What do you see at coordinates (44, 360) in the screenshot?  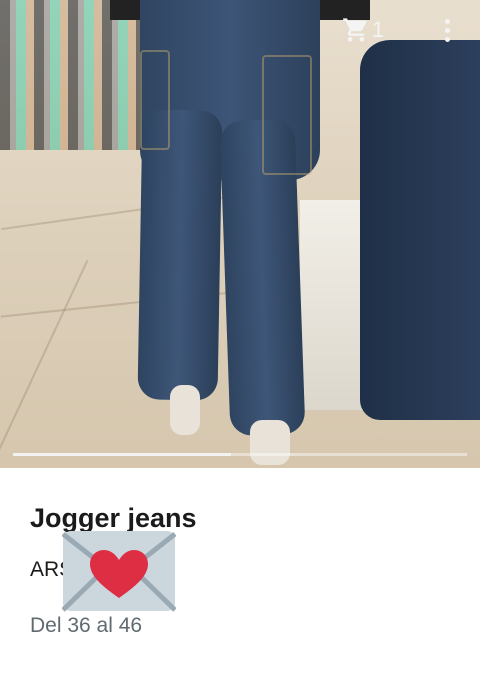 I see `floor-tile-line` at bounding box center [44, 360].